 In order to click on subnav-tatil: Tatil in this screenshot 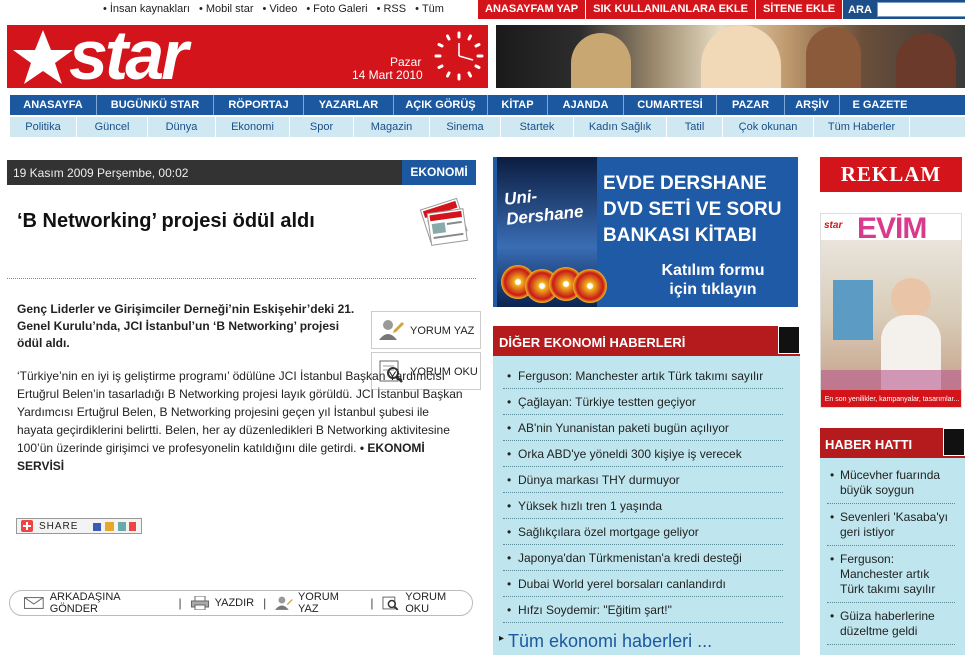, I will do `click(695, 127)`.